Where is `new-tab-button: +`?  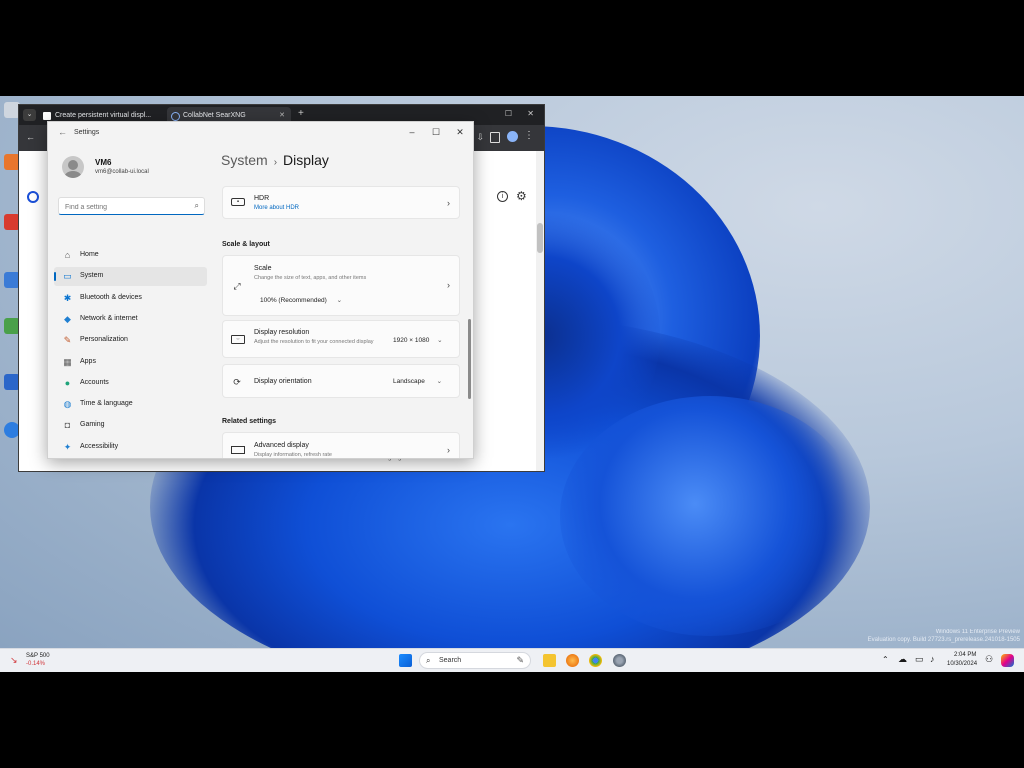 new-tab-button: + is located at coordinates (301, 113).